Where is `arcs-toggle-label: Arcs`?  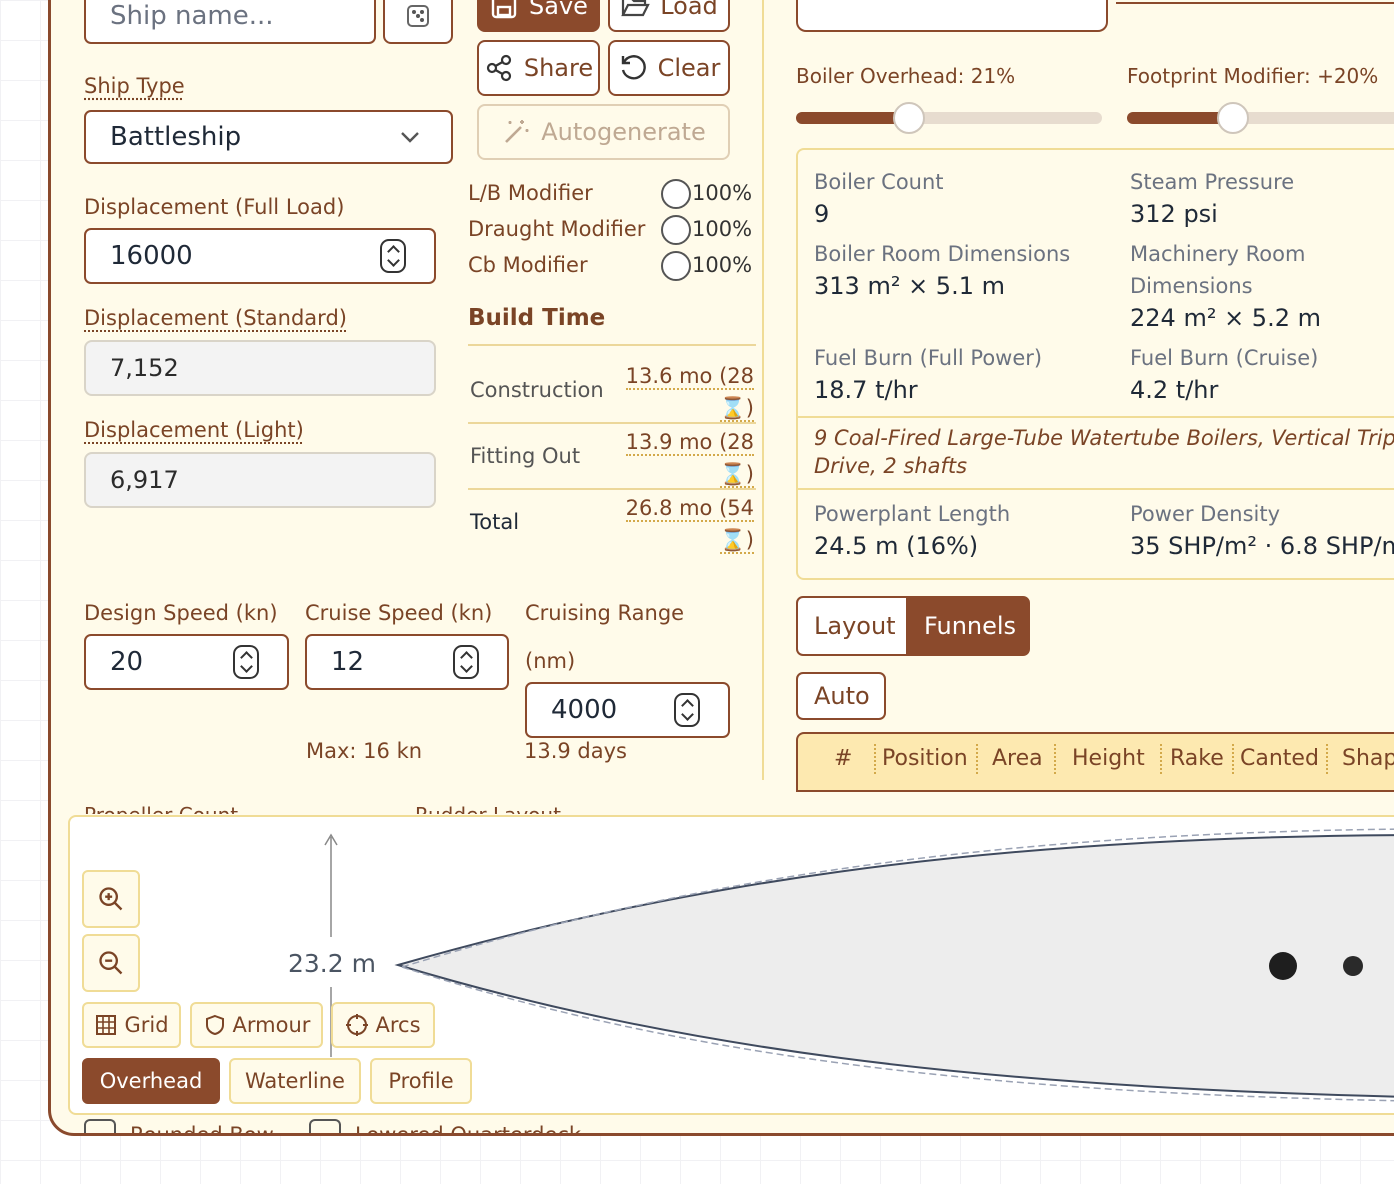 arcs-toggle-label: Arcs is located at coordinates (398, 1025).